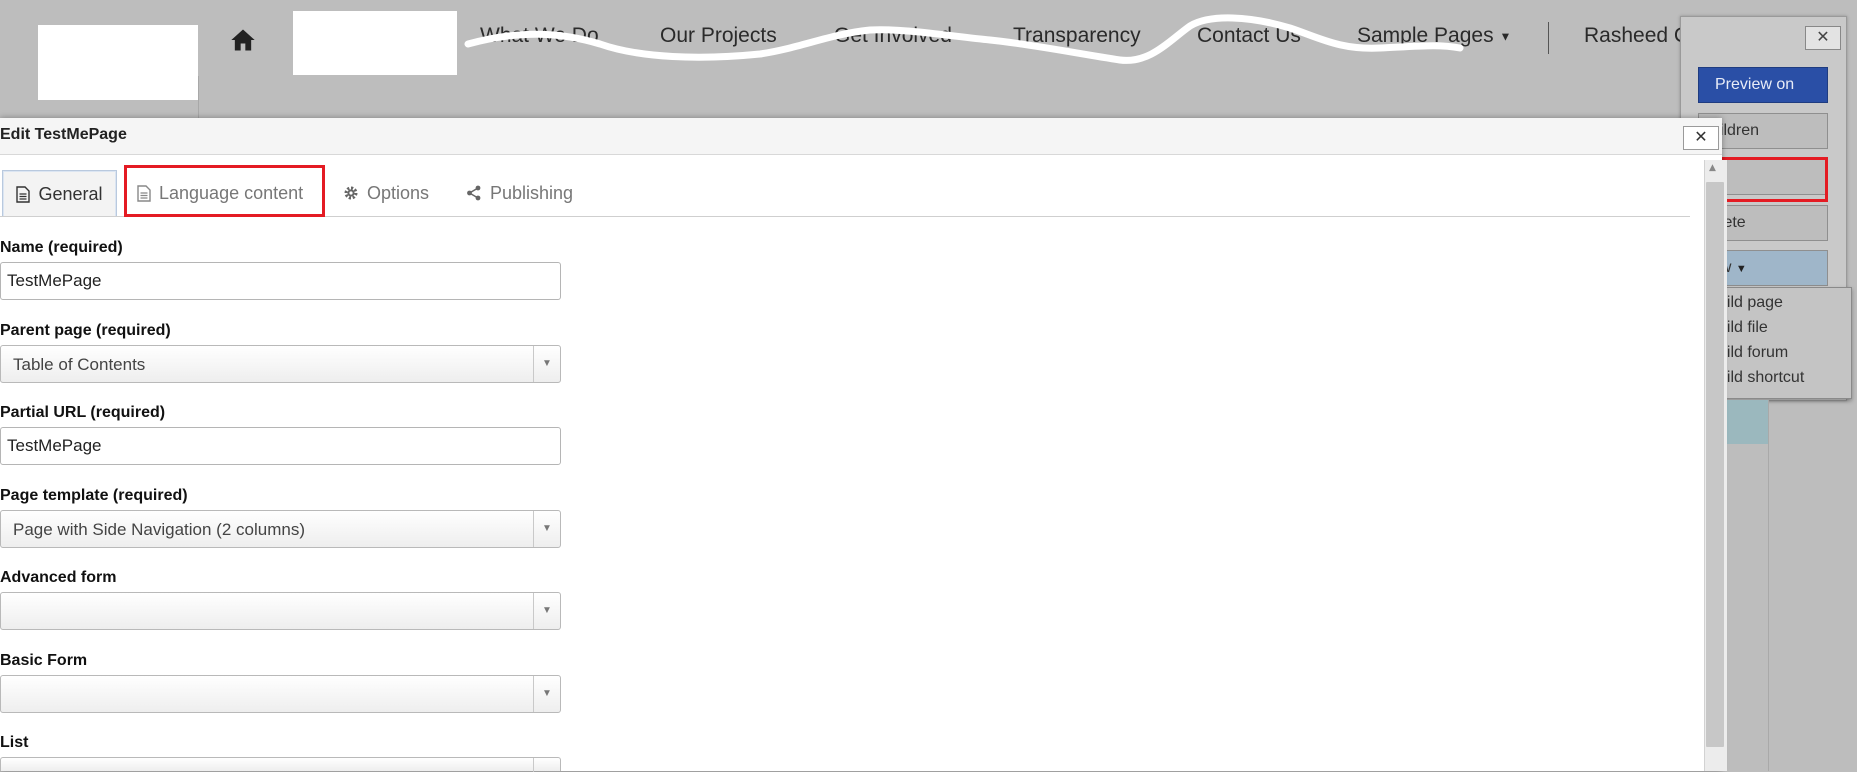  I want to click on list-select, so click(280, 764).